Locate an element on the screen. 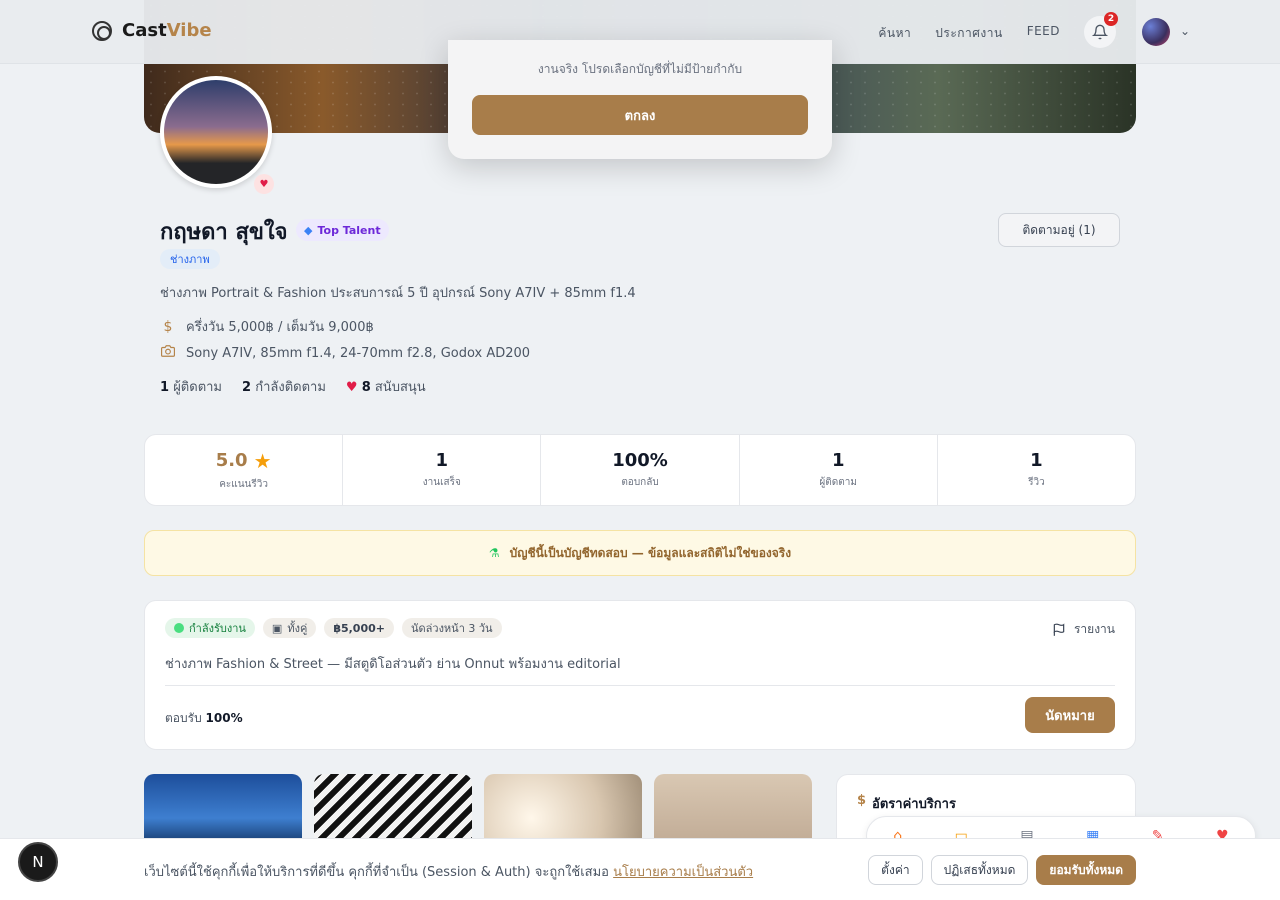  type-badge: ▣ ทั้งคู่ is located at coordinates (289, 628).